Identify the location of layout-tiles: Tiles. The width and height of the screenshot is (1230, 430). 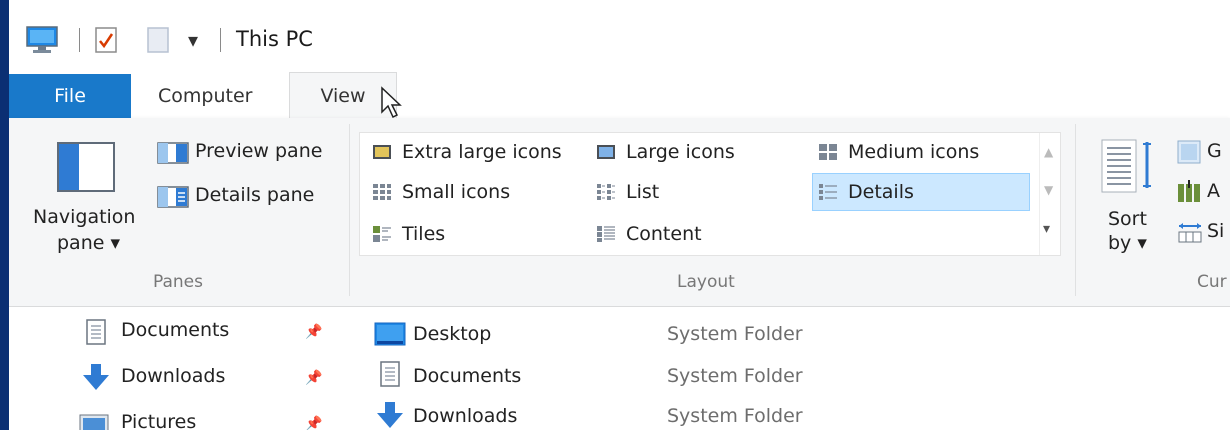
(408, 234).